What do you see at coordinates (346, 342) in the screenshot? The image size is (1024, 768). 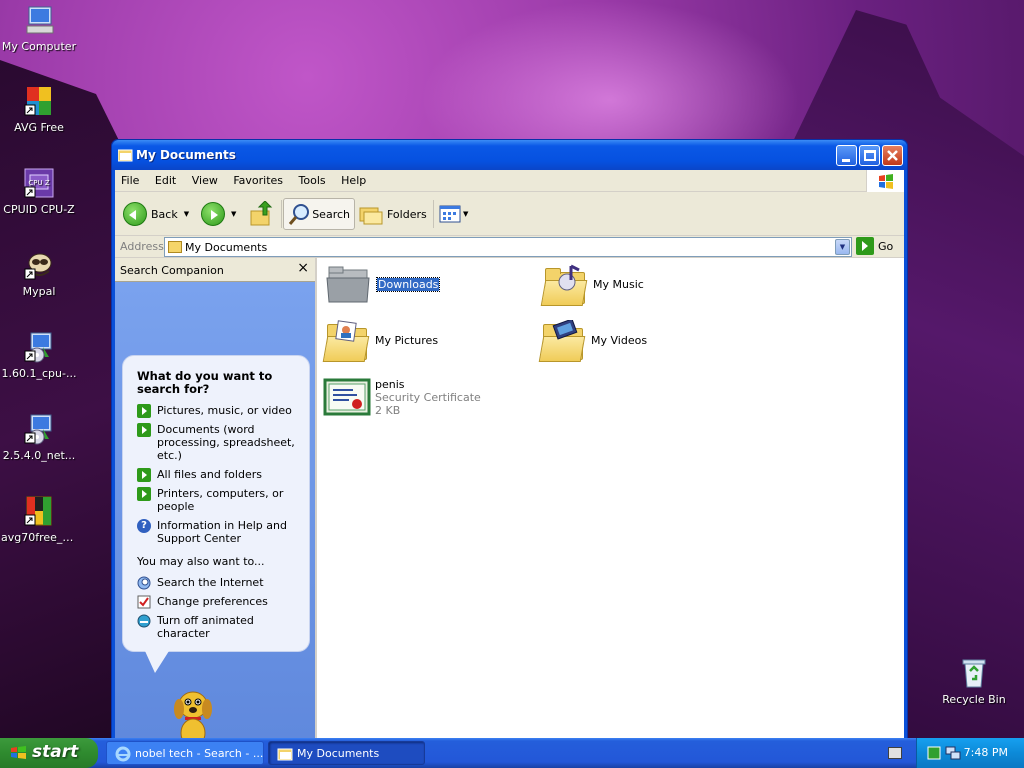 I see `pictures-folder-icon` at bounding box center [346, 342].